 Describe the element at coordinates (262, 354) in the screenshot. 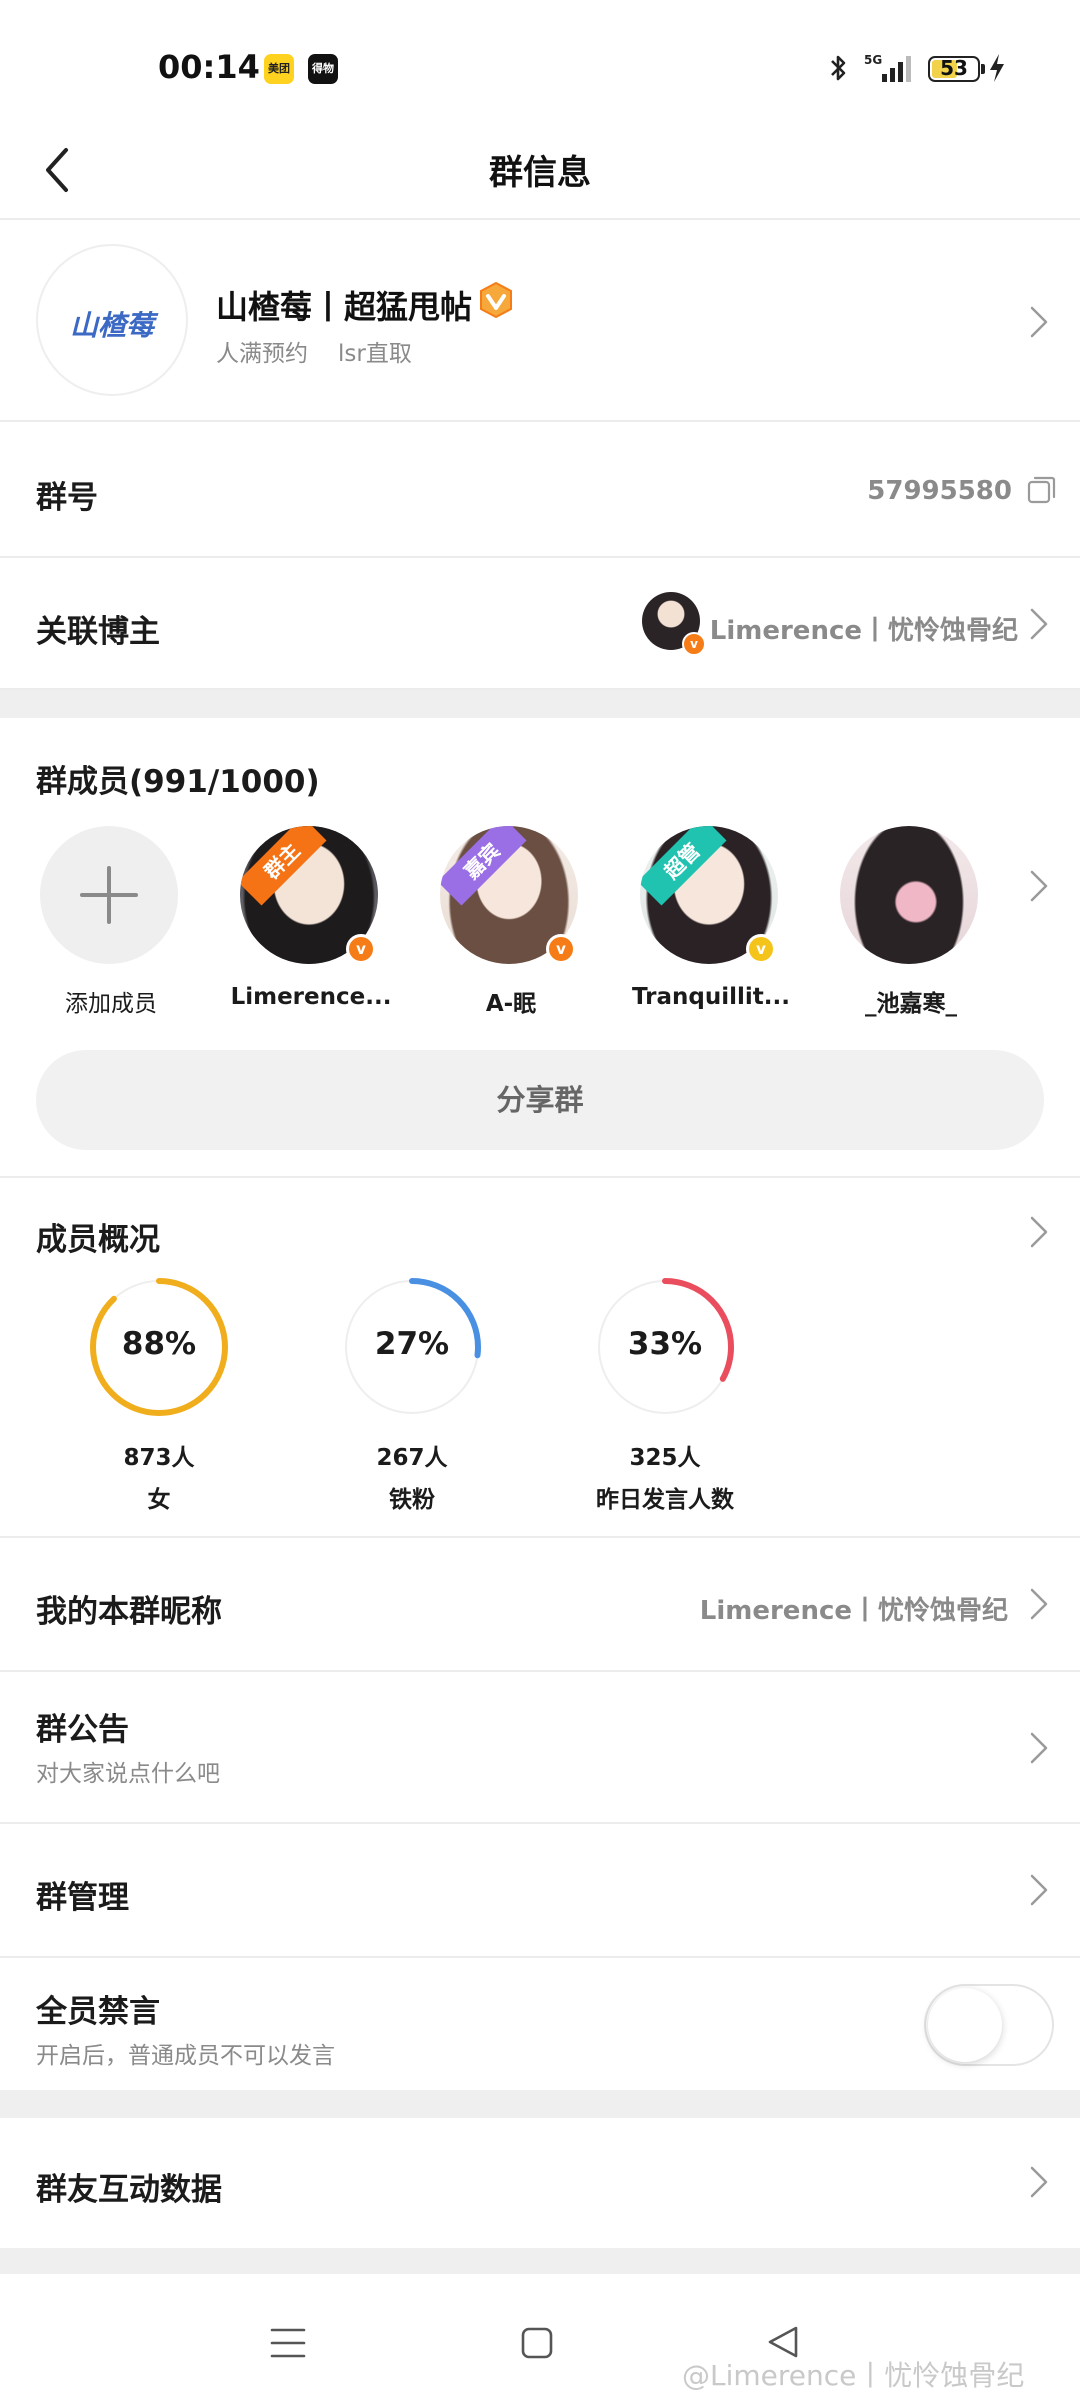

I see `group-tag: 人满预约` at that location.